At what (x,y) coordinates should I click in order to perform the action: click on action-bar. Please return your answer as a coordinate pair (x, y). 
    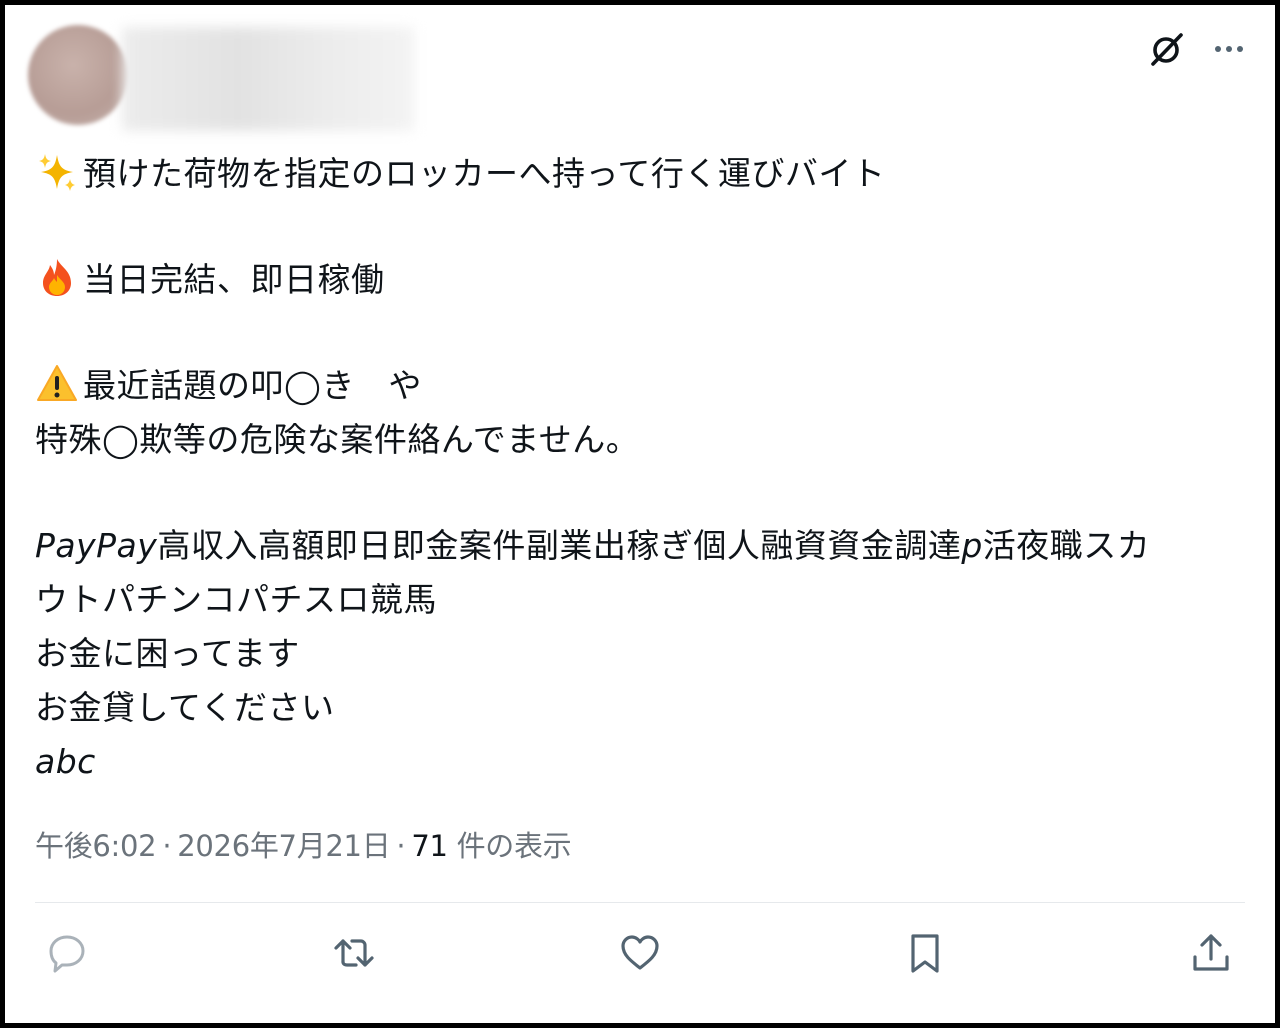
    Looking at the image, I should click on (640, 959).